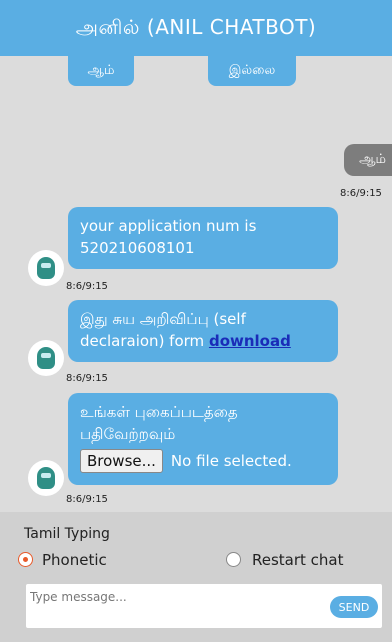 The height and width of the screenshot is (642, 392). I want to click on user-message-timestamp: 8:6/9:15, so click(361, 193).